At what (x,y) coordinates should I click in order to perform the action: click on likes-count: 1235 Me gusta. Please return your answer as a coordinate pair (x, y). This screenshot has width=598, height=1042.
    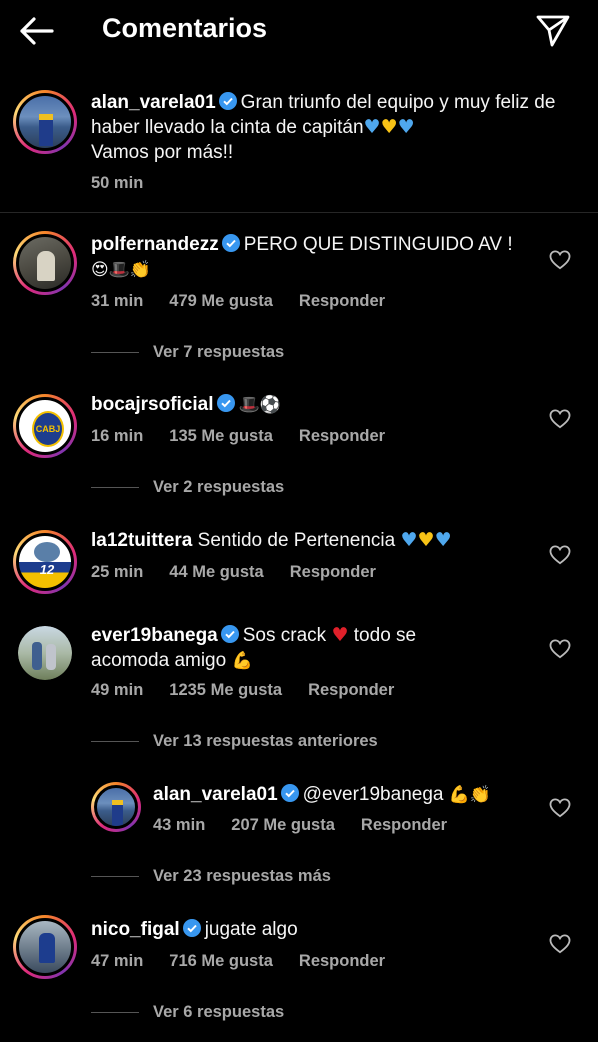
    Looking at the image, I should click on (225, 690).